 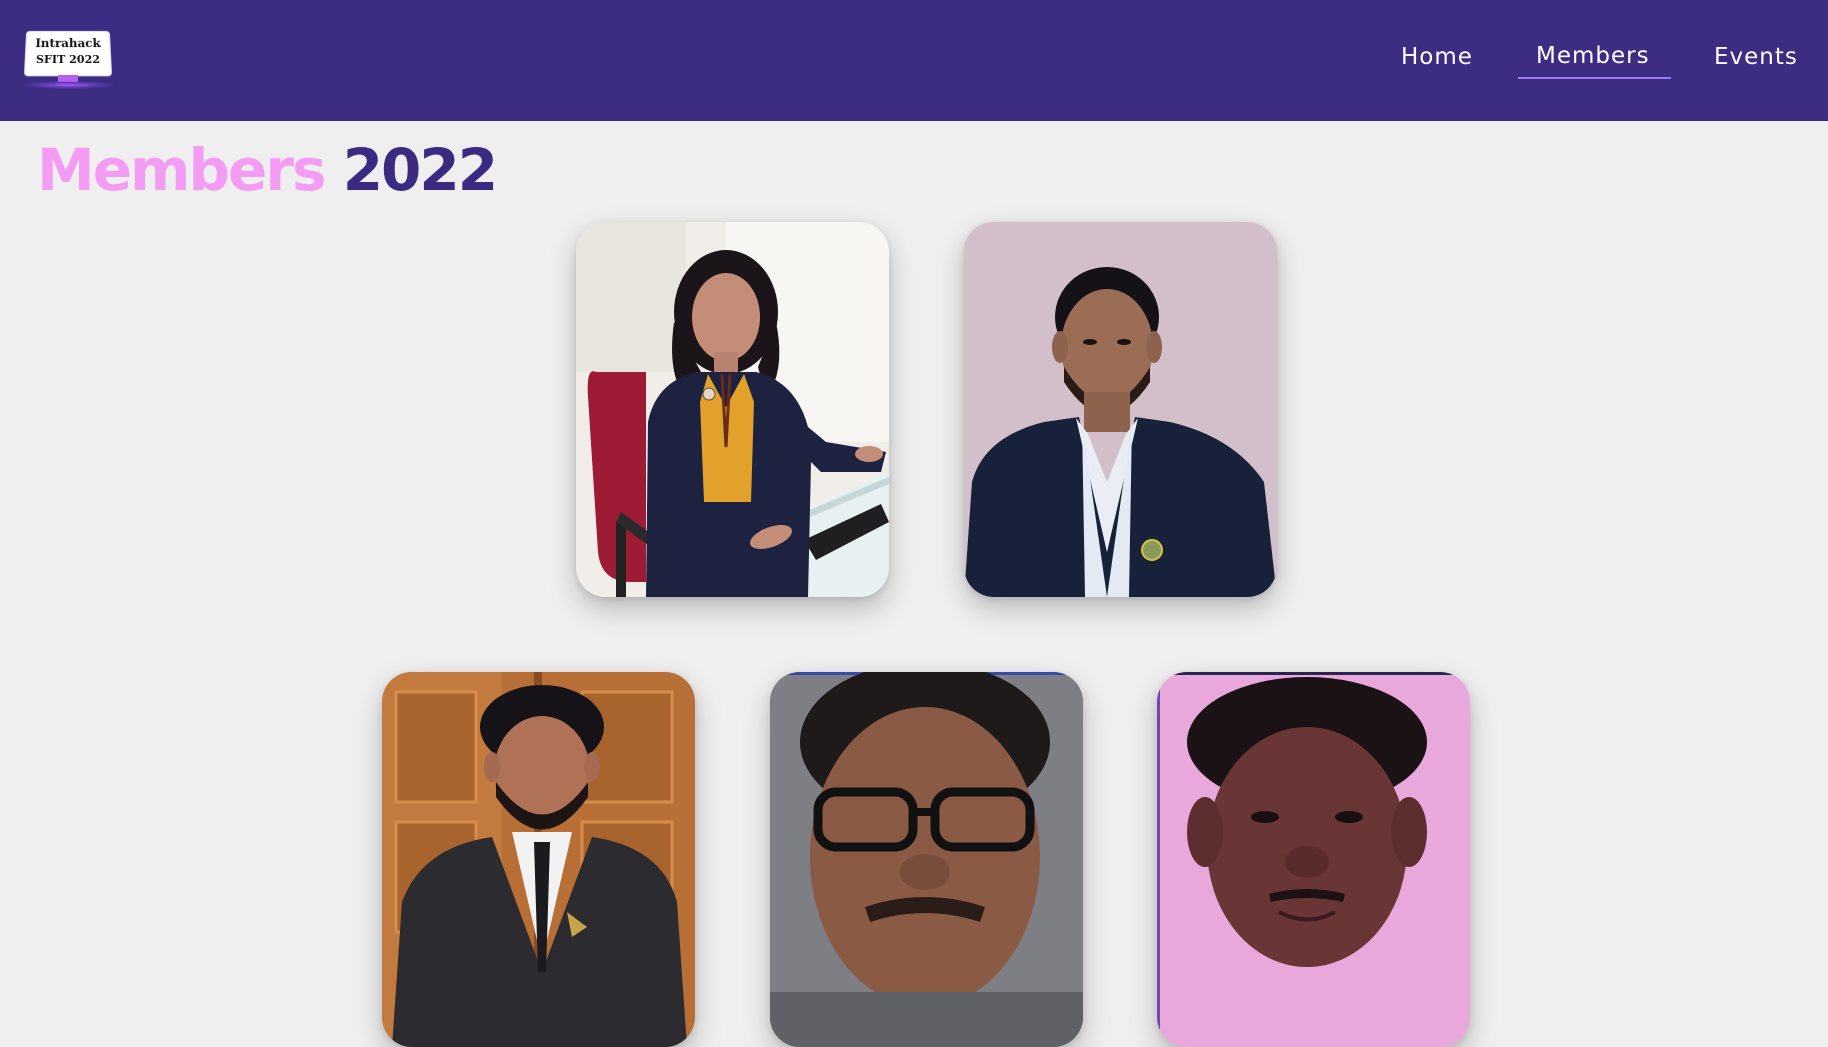 I want to click on member-photo-man-with-glasses, so click(x=926, y=859).